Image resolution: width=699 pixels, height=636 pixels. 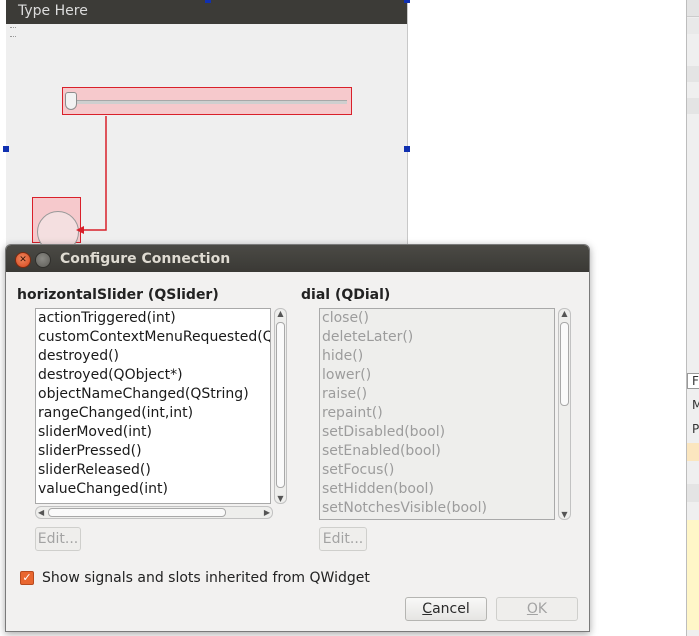 I want to click on slider-groove, so click(x=207, y=102).